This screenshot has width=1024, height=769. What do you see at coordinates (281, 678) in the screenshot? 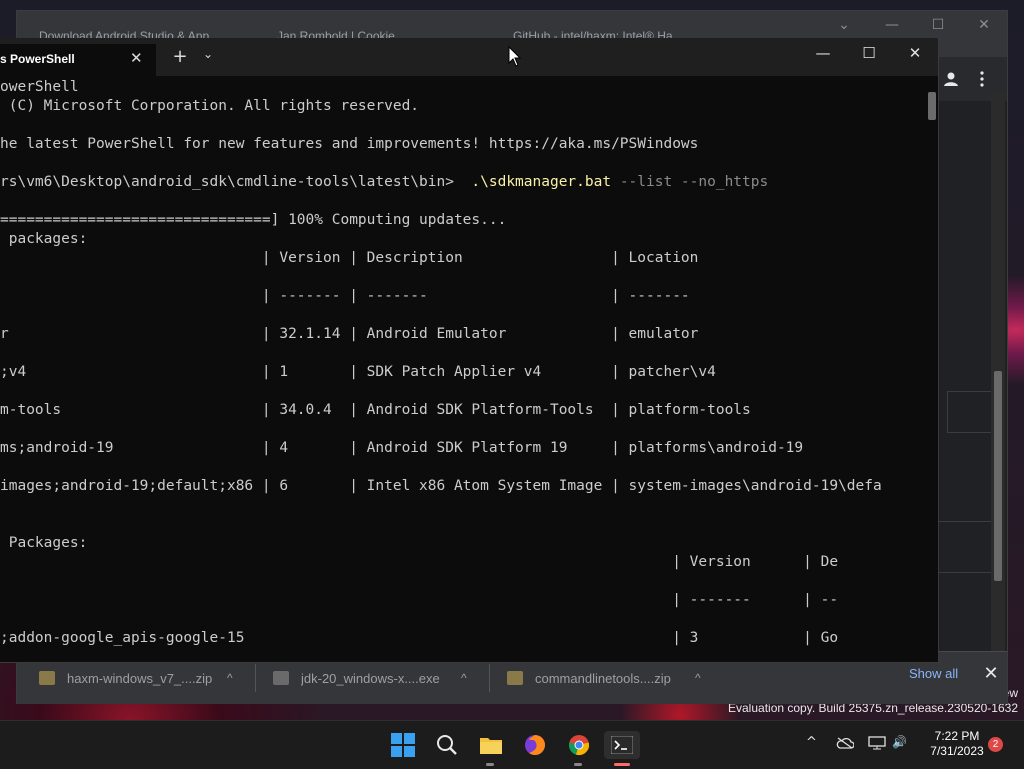
I see `exe-file-icon` at bounding box center [281, 678].